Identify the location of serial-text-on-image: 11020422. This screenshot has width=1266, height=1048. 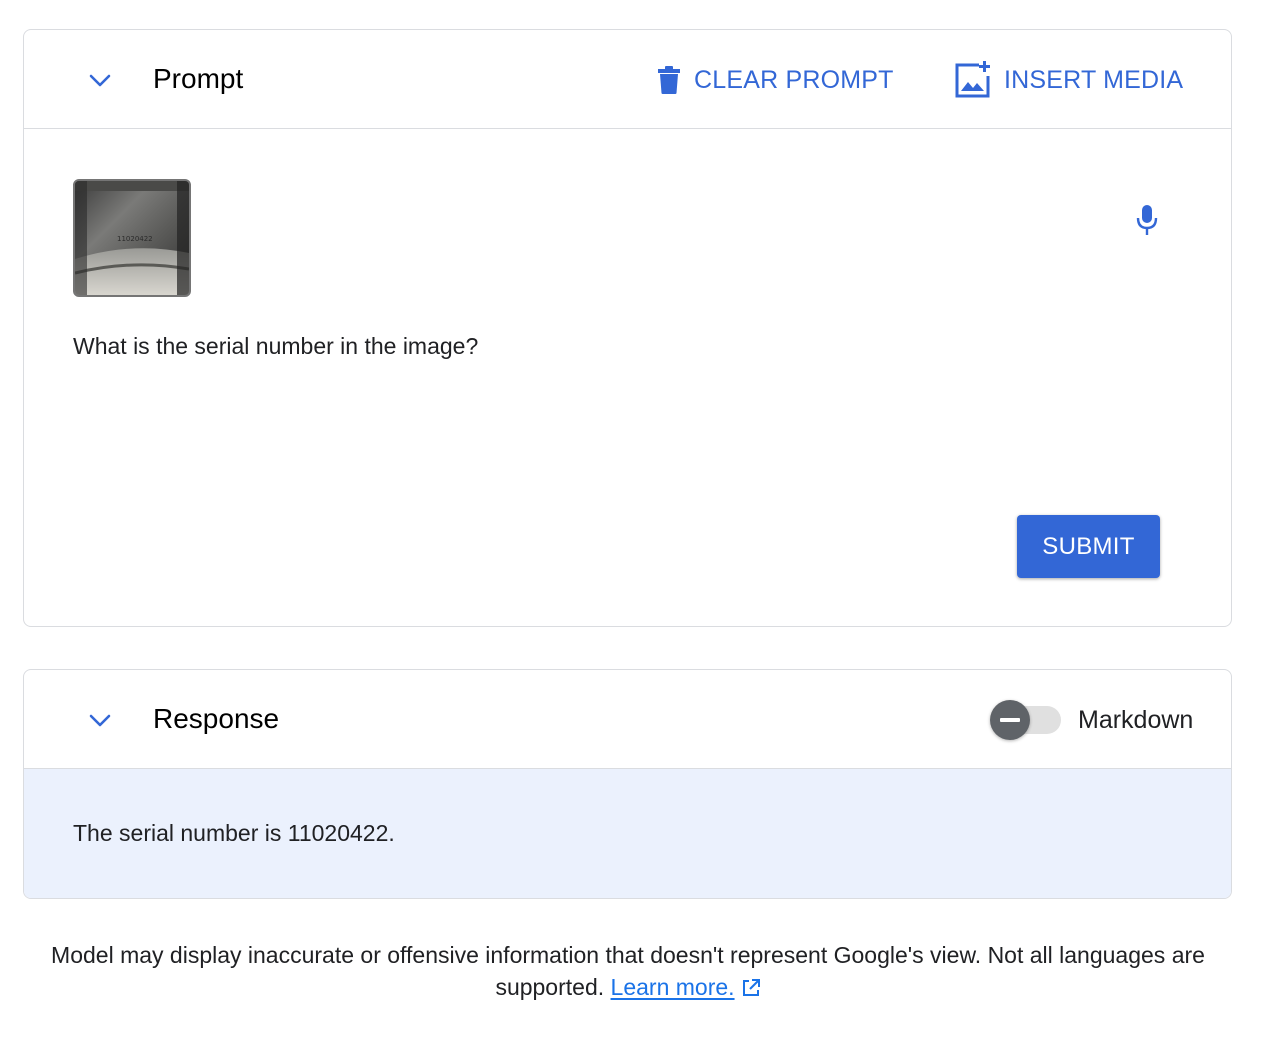
(135, 239).